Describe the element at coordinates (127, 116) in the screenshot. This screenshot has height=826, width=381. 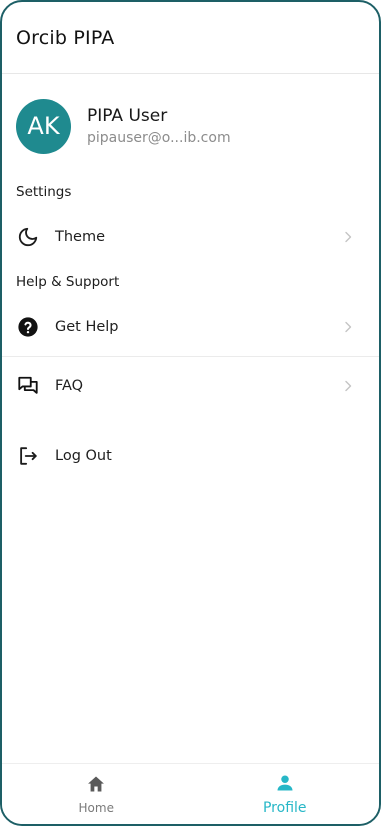
I see `user-name: PIPA User` at that location.